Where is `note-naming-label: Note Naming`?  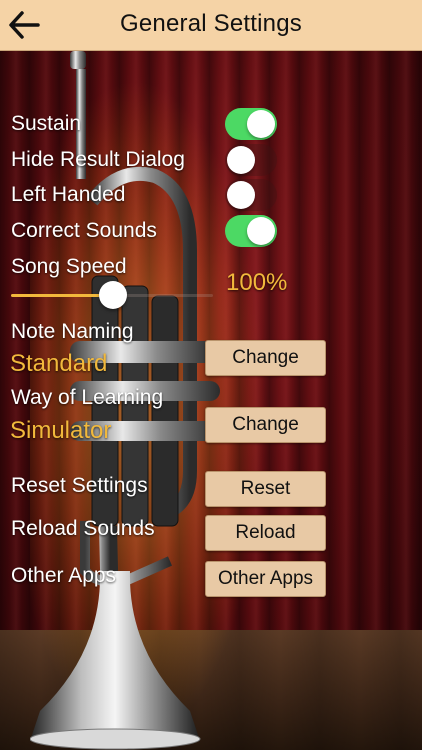 note-naming-label: Note Naming is located at coordinates (72, 331).